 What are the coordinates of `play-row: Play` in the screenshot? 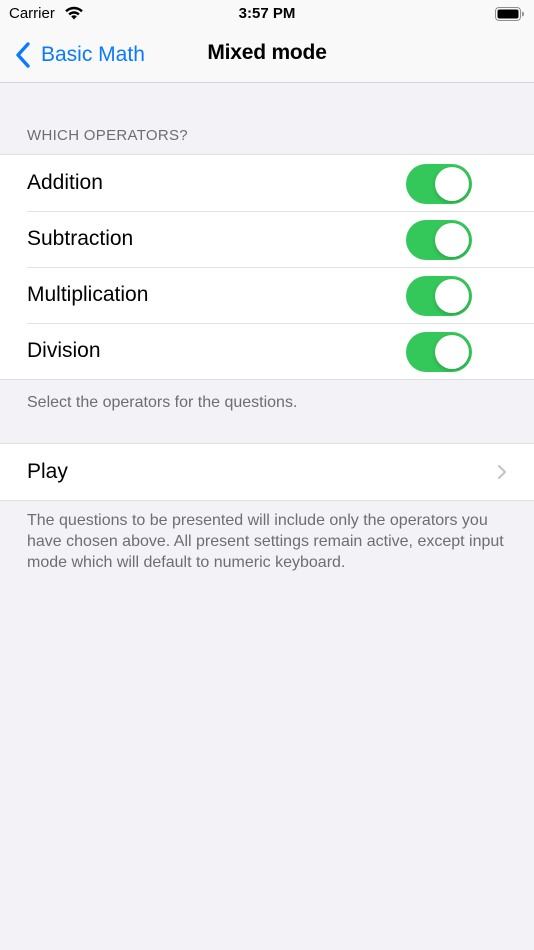 It's located at (267, 472).